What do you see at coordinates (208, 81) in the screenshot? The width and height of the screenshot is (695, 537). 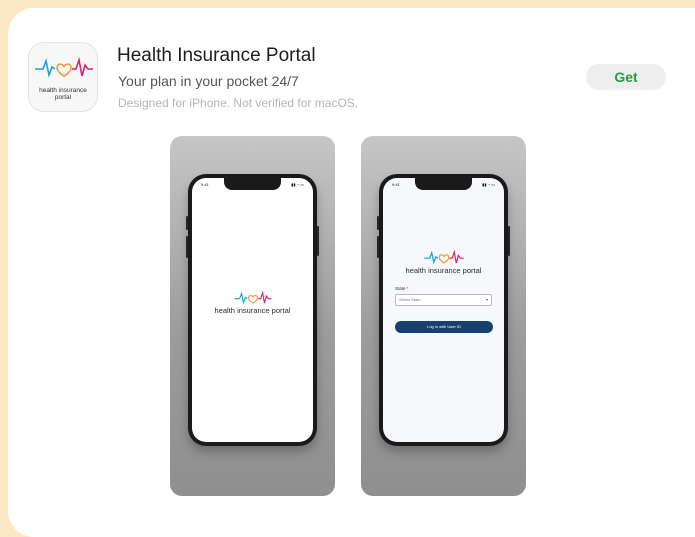 I see `app-subtitle: Your plan in your pocket 24/7` at bounding box center [208, 81].